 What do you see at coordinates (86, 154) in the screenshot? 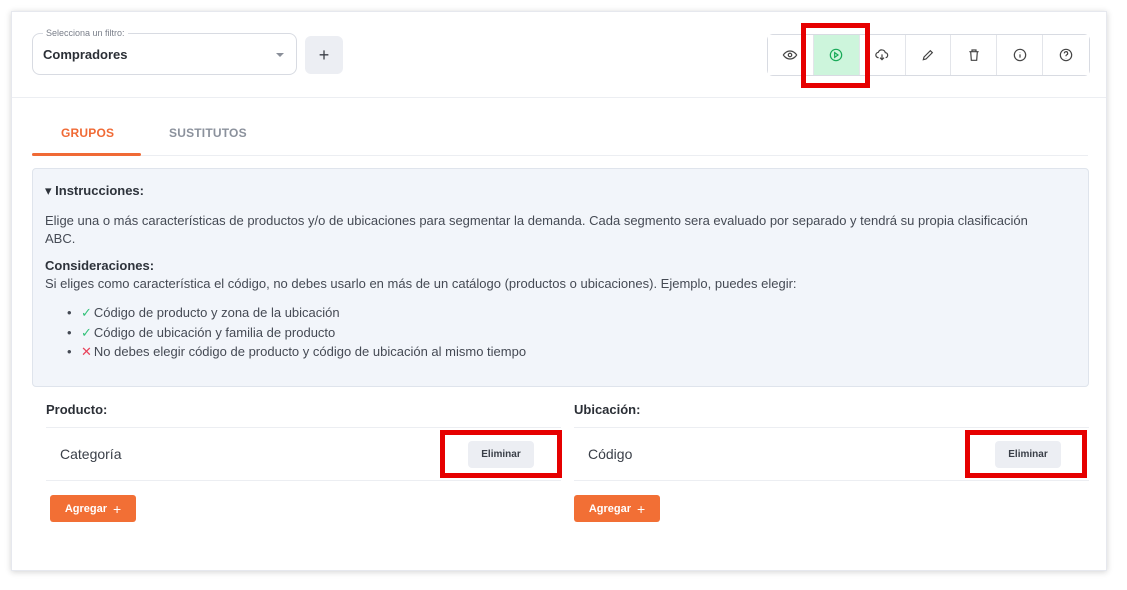
I see `active-tab-indicator` at bounding box center [86, 154].